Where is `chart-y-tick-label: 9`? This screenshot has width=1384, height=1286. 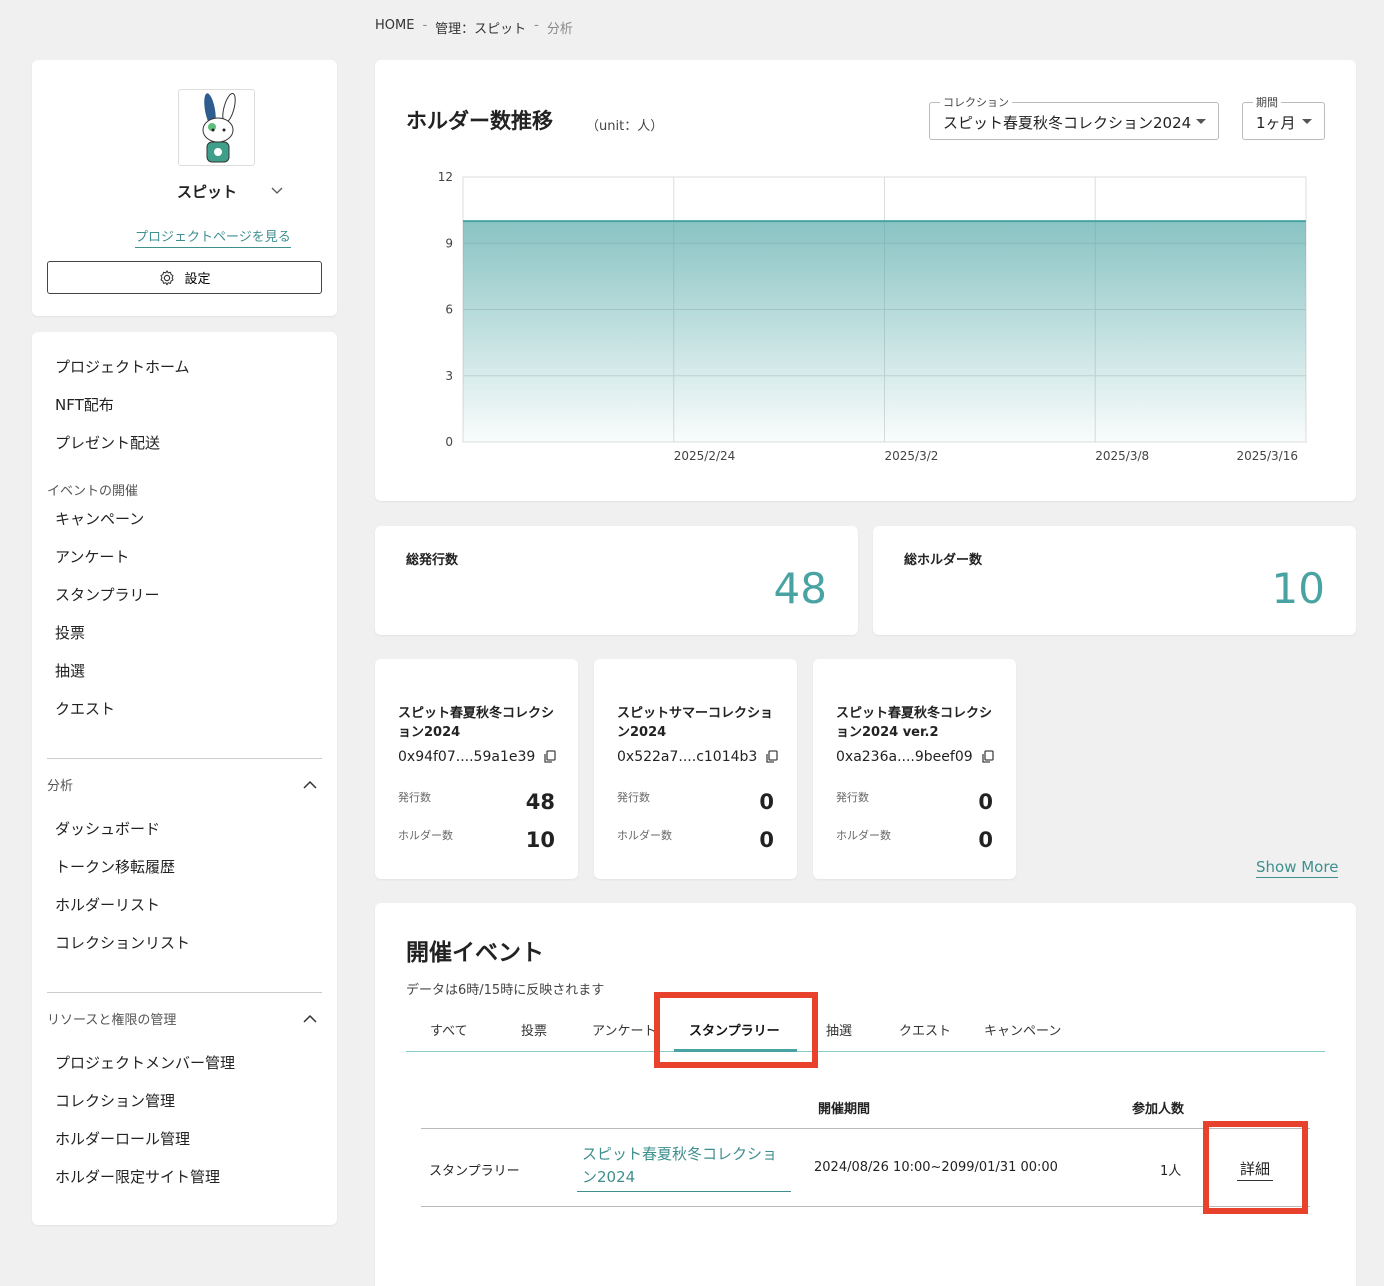 chart-y-tick-label: 9 is located at coordinates (449, 243).